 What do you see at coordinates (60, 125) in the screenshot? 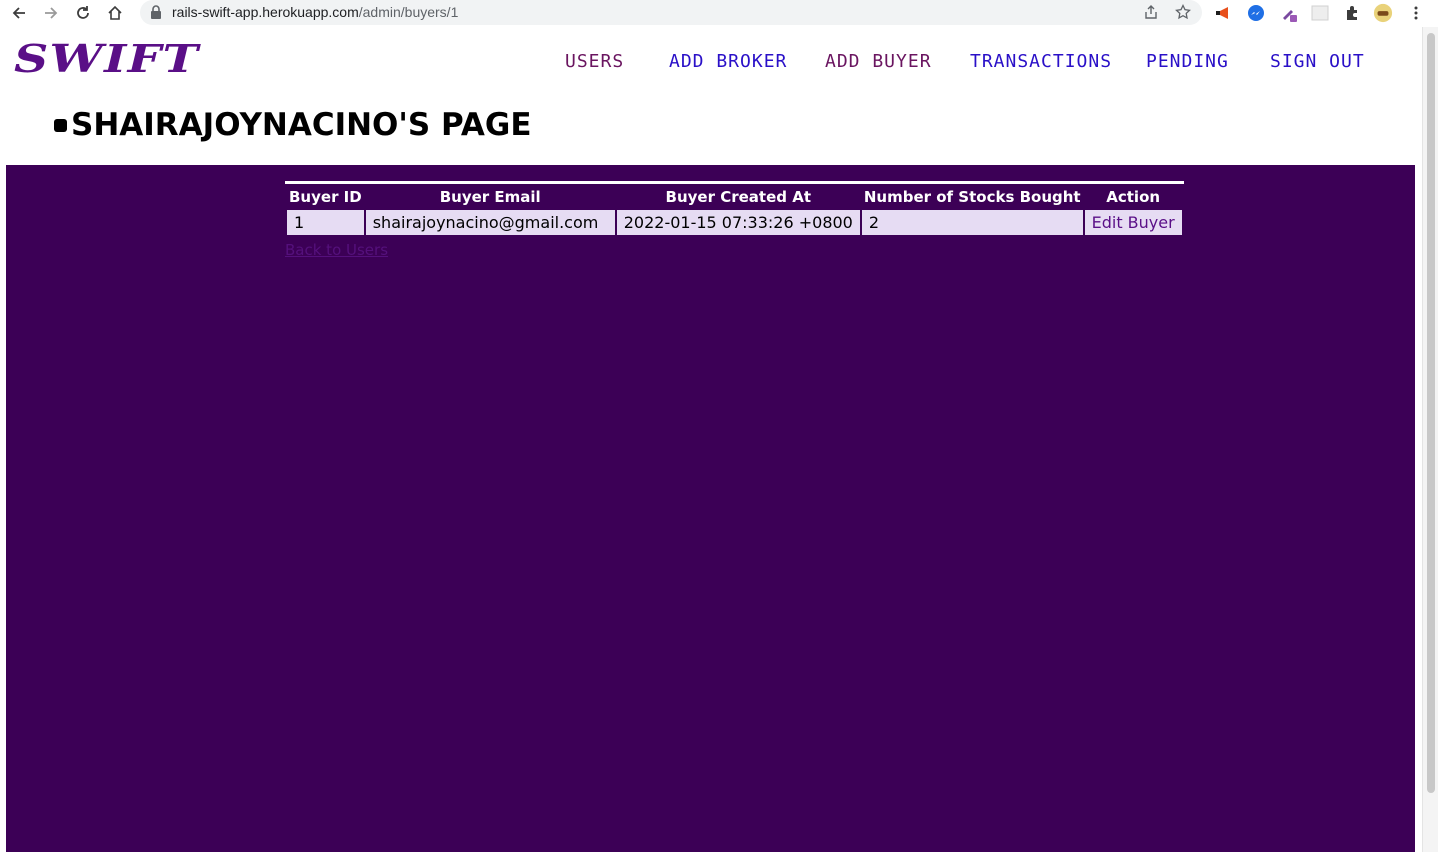
I see `title-bullet-icon` at bounding box center [60, 125].